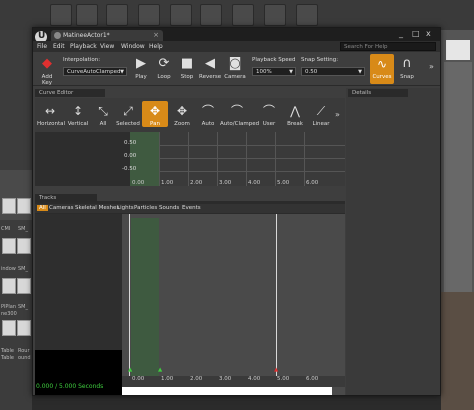 This screenshot has height=410, width=474. What do you see at coordinates (321, 111) in the screenshot?
I see `linear-tangent-icon: ⟋` at bounding box center [321, 111].